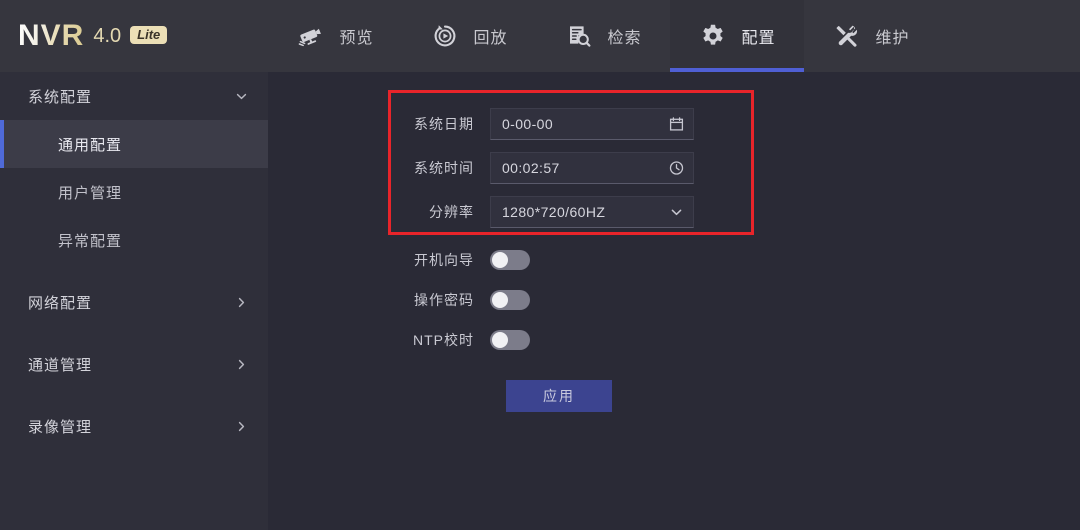 The height and width of the screenshot is (530, 1080). What do you see at coordinates (871, 36) in the screenshot?
I see `tab-maintenance: 维护` at bounding box center [871, 36].